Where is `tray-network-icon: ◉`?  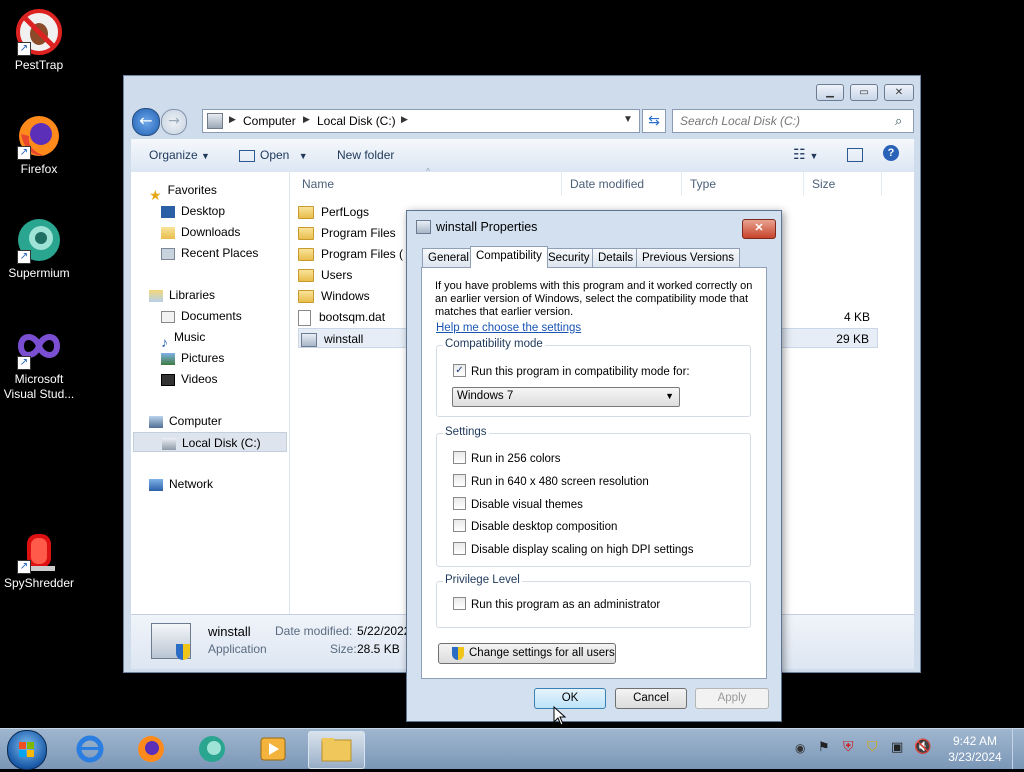 tray-network-icon: ◉ is located at coordinates (800, 748).